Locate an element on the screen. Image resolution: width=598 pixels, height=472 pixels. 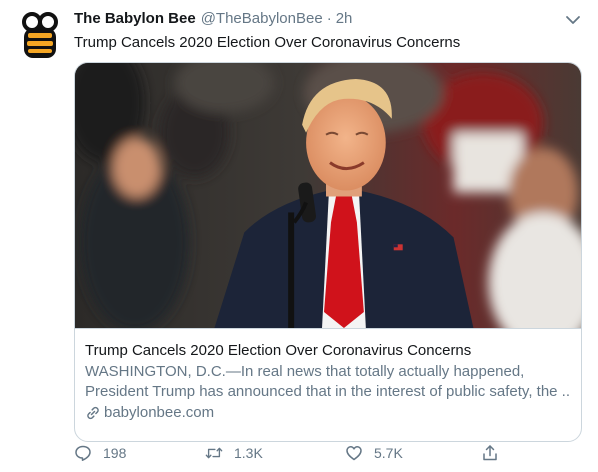
chevron-down-icon is located at coordinates (573, 20).